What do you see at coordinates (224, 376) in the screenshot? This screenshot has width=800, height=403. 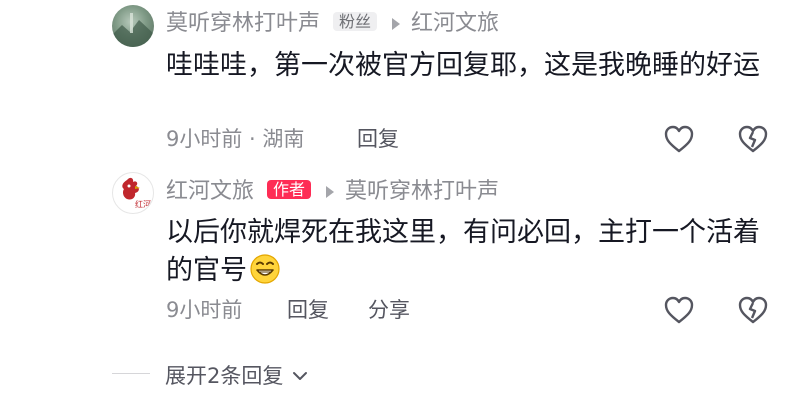 I see `expand-replies-label: 展开2条回复` at bounding box center [224, 376].